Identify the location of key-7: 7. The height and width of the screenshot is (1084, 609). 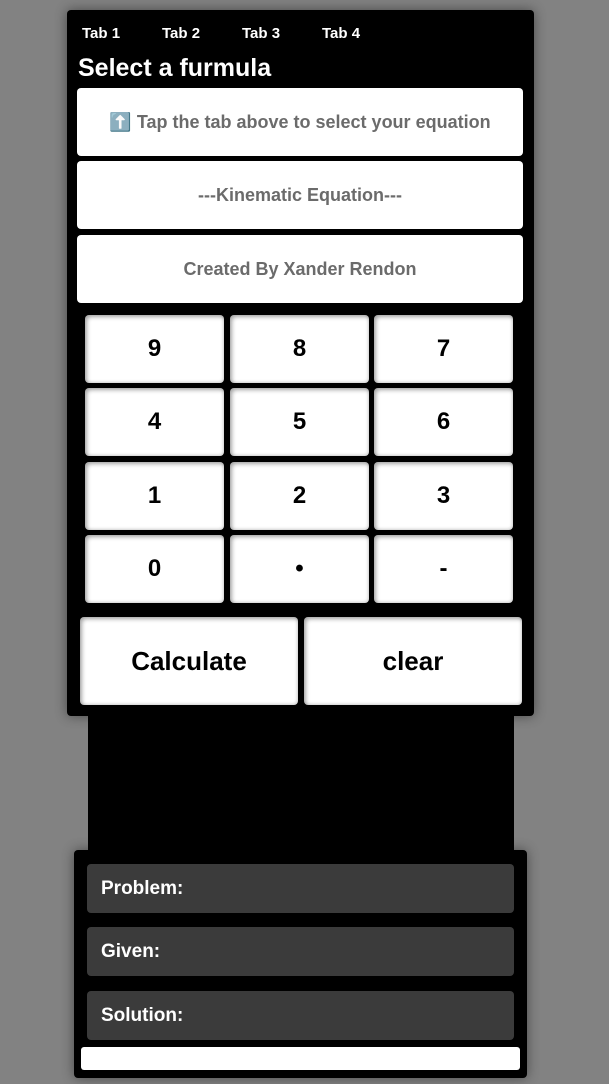
(443, 349).